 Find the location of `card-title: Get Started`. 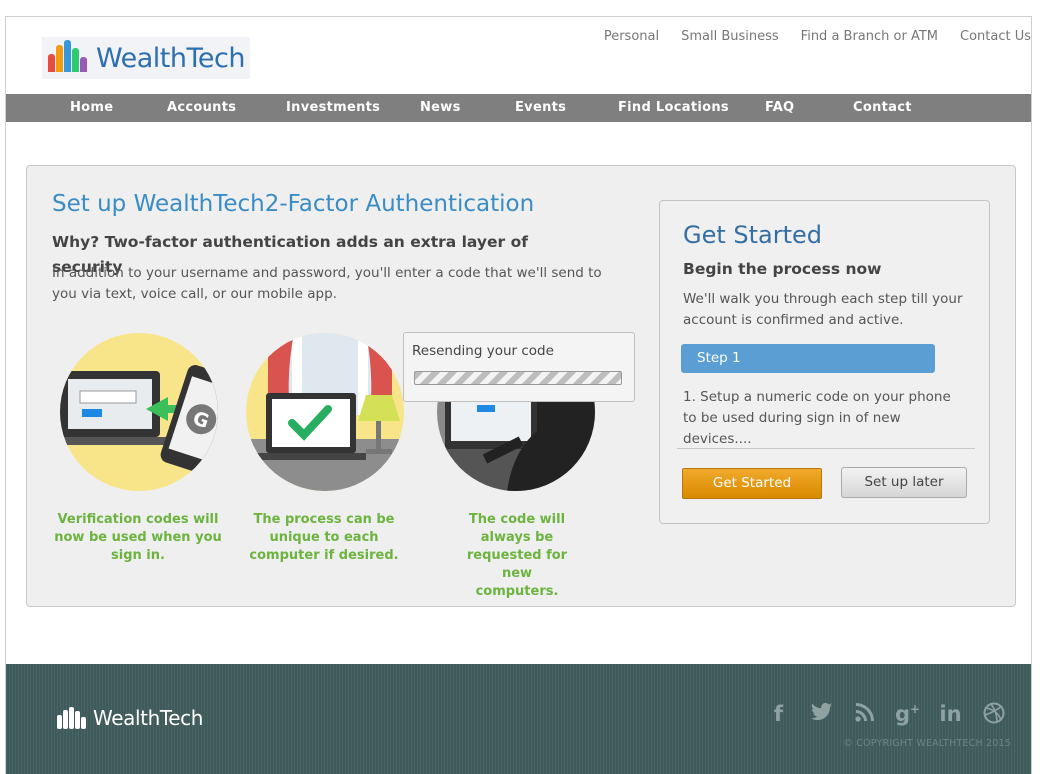

card-title: Get Started is located at coordinates (753, 235).